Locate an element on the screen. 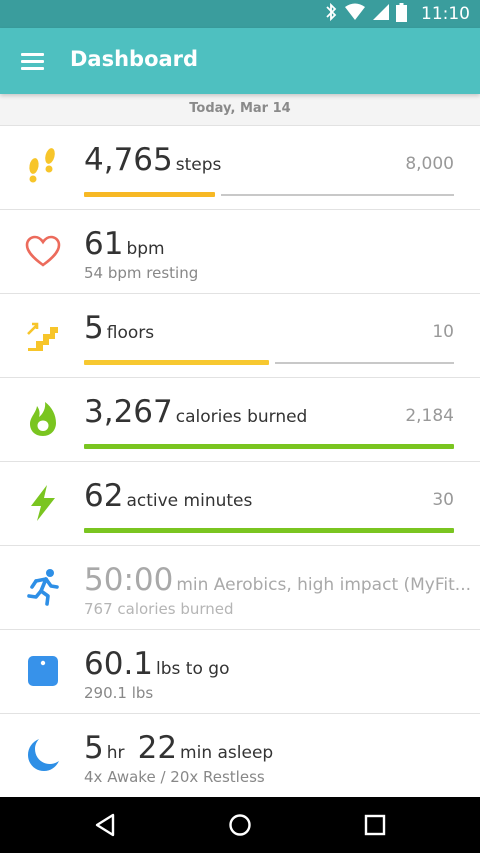 The width and height of the screenshot is (480, 853). weight-value-row: 60.1 lbs to go is located at coordinates (156, 664).